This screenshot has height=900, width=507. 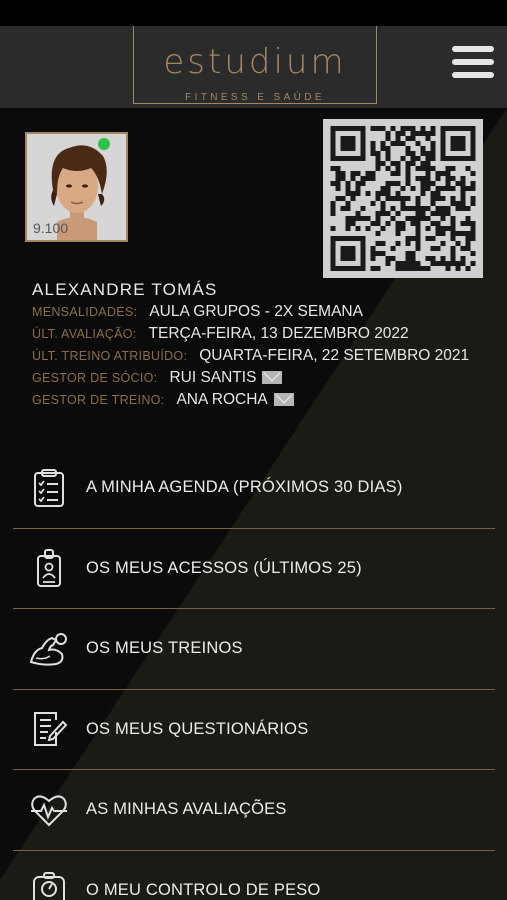 What do you see at coordinates (254, 875) in the screenshot?
I see `menu-item-controlo-peso: O MEU CONTROLO DE PESO` at bounding box center [254, 875].